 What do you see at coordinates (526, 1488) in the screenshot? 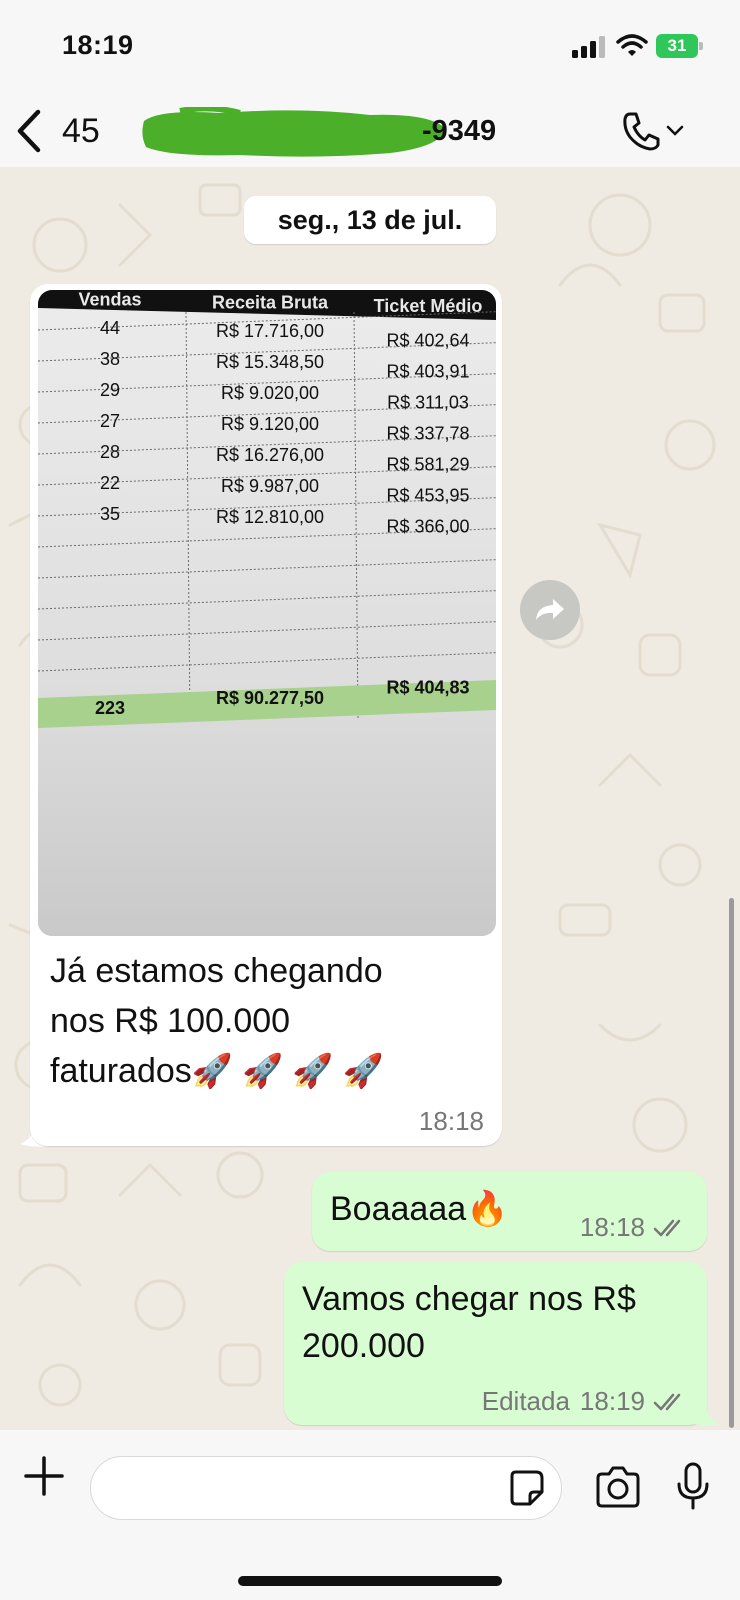
I see `sticker-icon` at bounding box center [526, 1488].